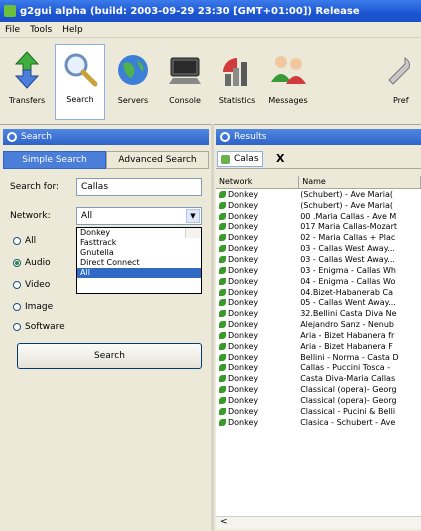 This screenshot has width=421, height=531. What do you see at coordinates (193, 216) in the screenshot?
I see `chevron-down-icon: ▼` at bounding box center [193, 216].